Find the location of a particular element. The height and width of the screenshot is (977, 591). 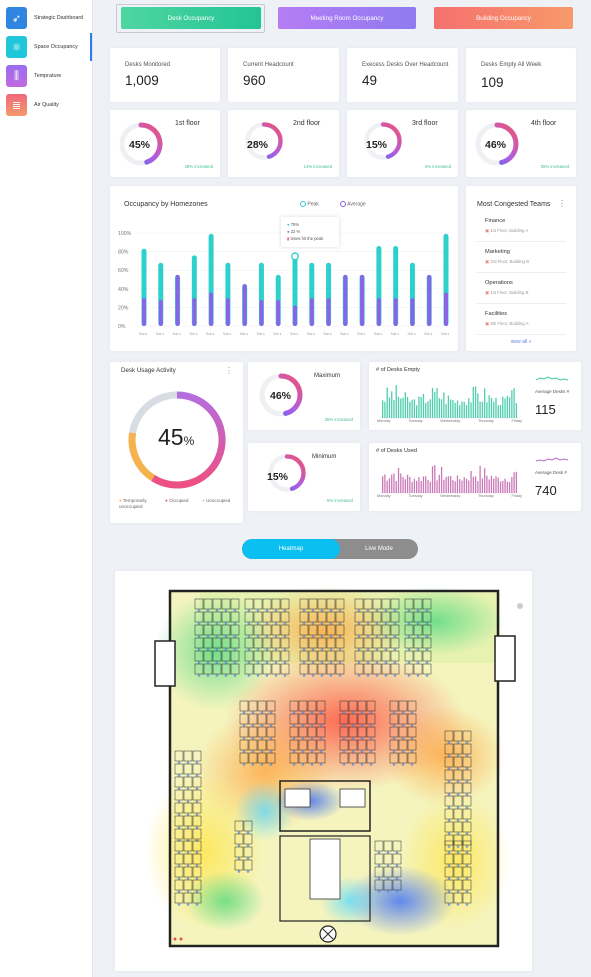

highlight-point is located at coordinates (295, 256).